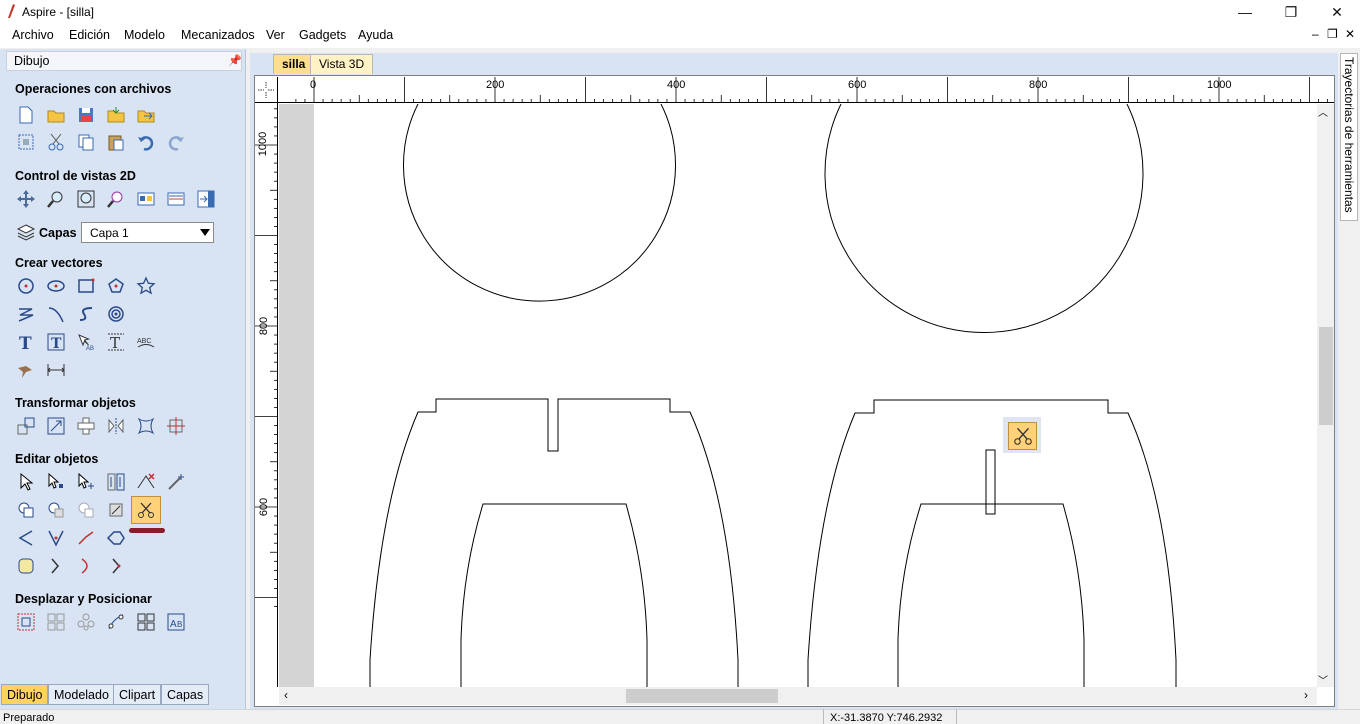 Image resolution: width=1360 pixels, height=724 pixels. I want to click on view-bitmap-icon, so click(176, 199).